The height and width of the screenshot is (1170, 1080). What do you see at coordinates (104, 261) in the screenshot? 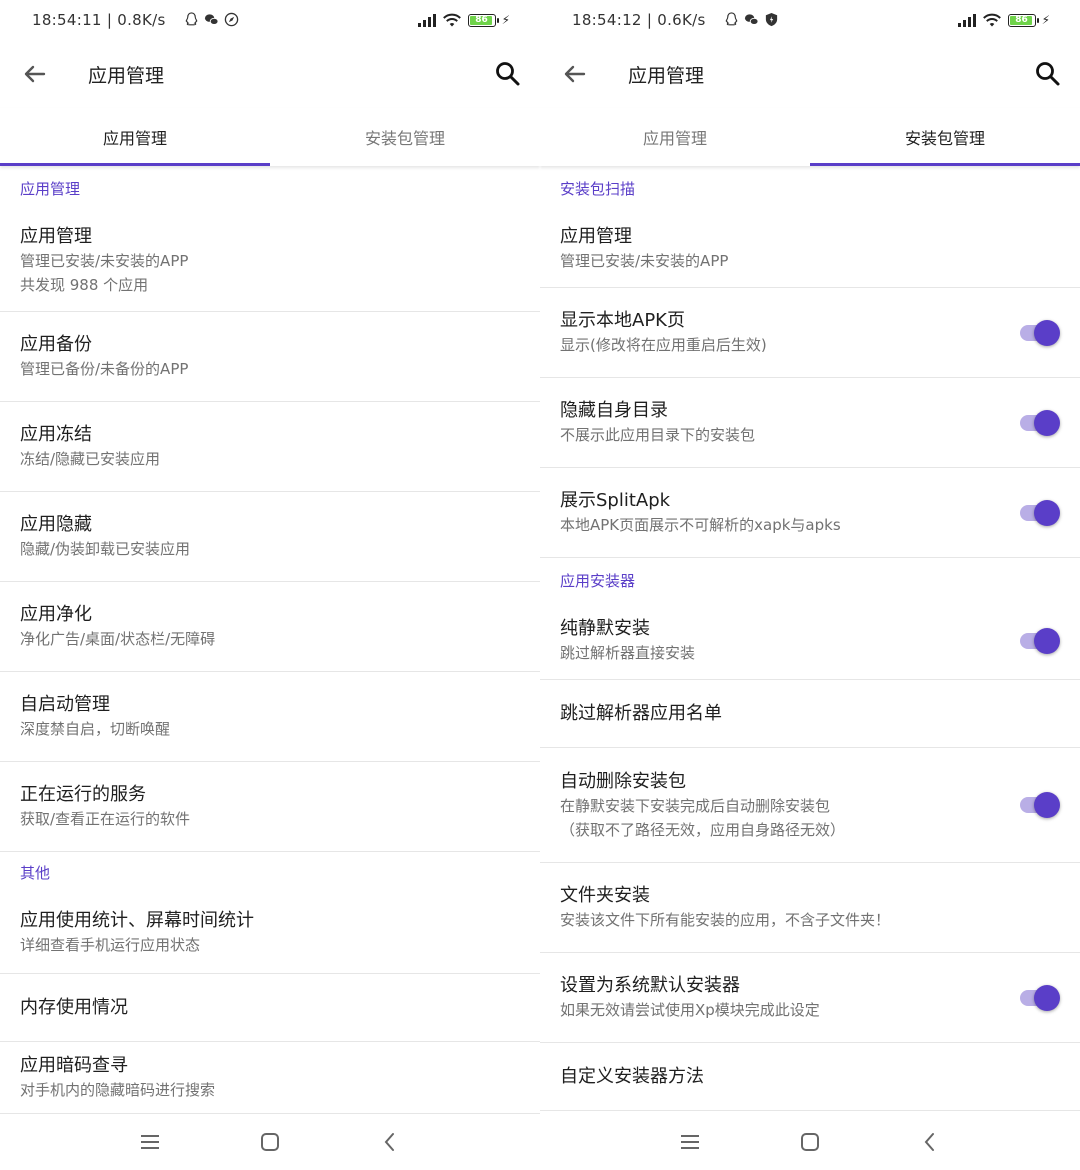
I see `item-subtitle: 管理已安装/未安装的APP` at bounding box center [104, 261].